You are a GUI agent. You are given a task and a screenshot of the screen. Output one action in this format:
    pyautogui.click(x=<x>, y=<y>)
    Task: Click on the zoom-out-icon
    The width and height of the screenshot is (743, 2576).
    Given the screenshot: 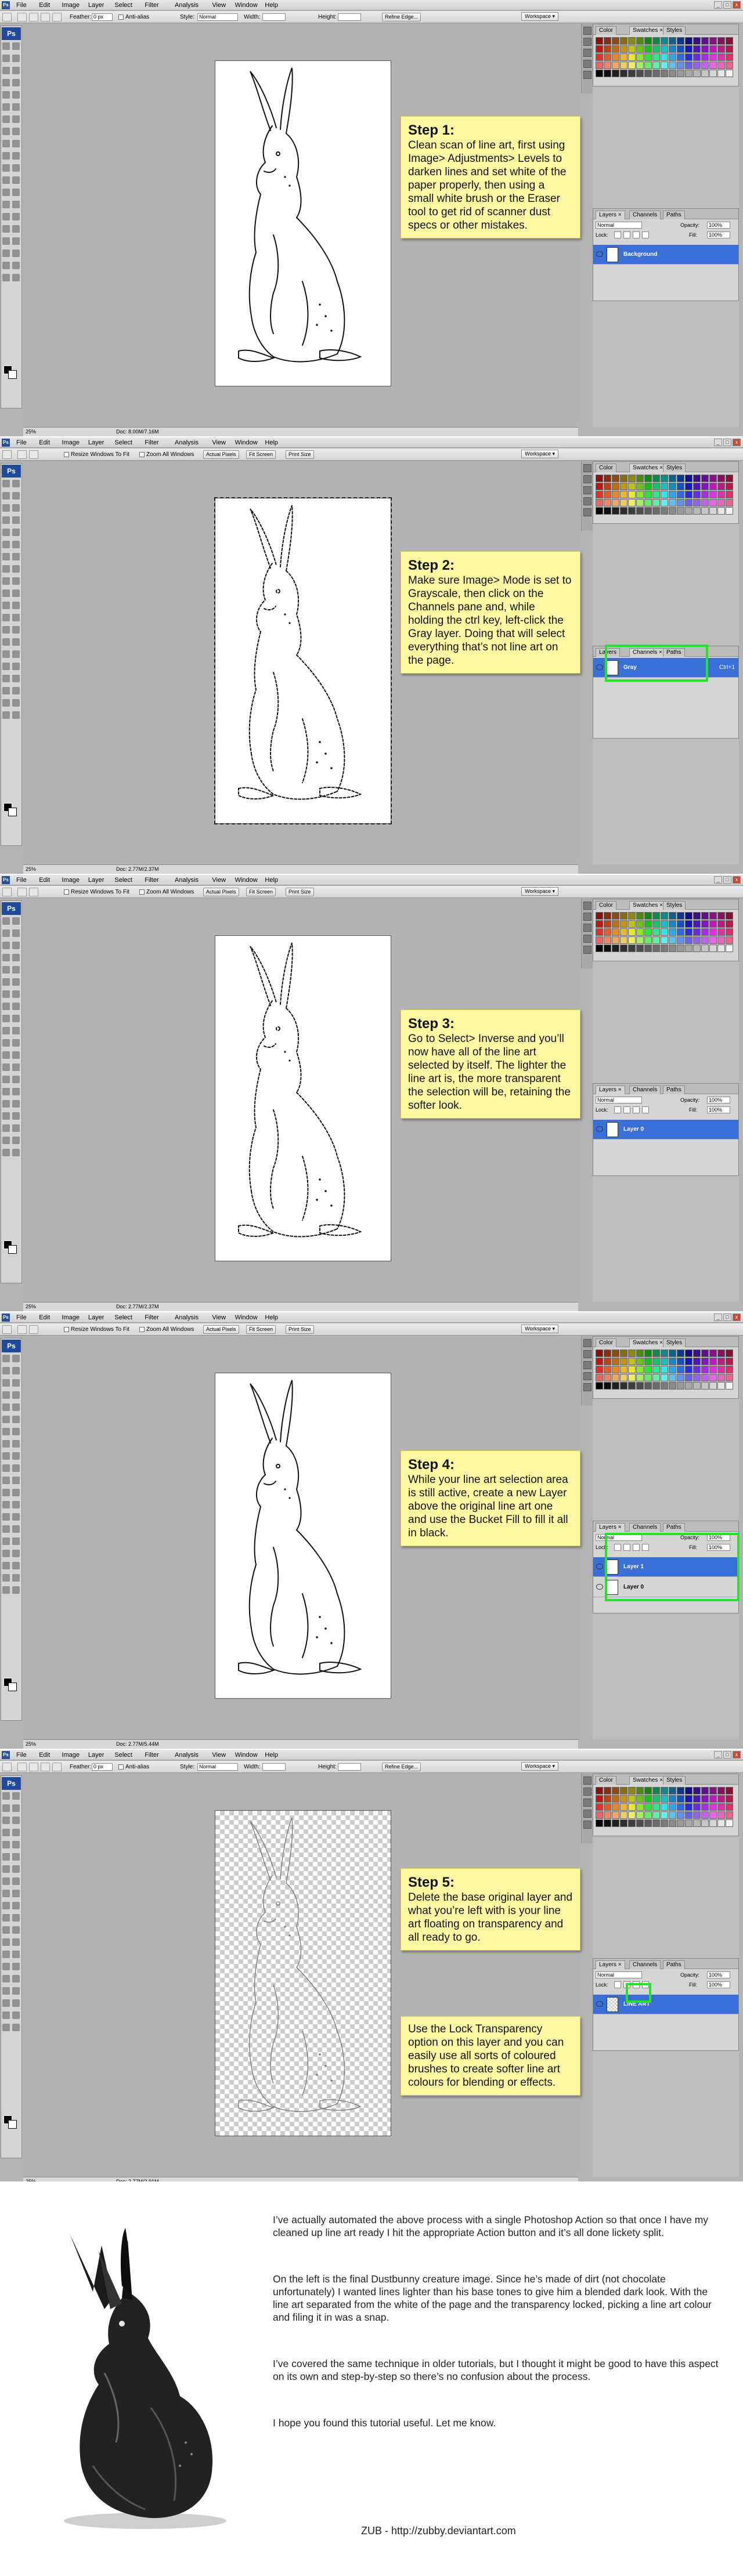 What is the action you would take?
    pyautogui.click(x=33, y=454)
    